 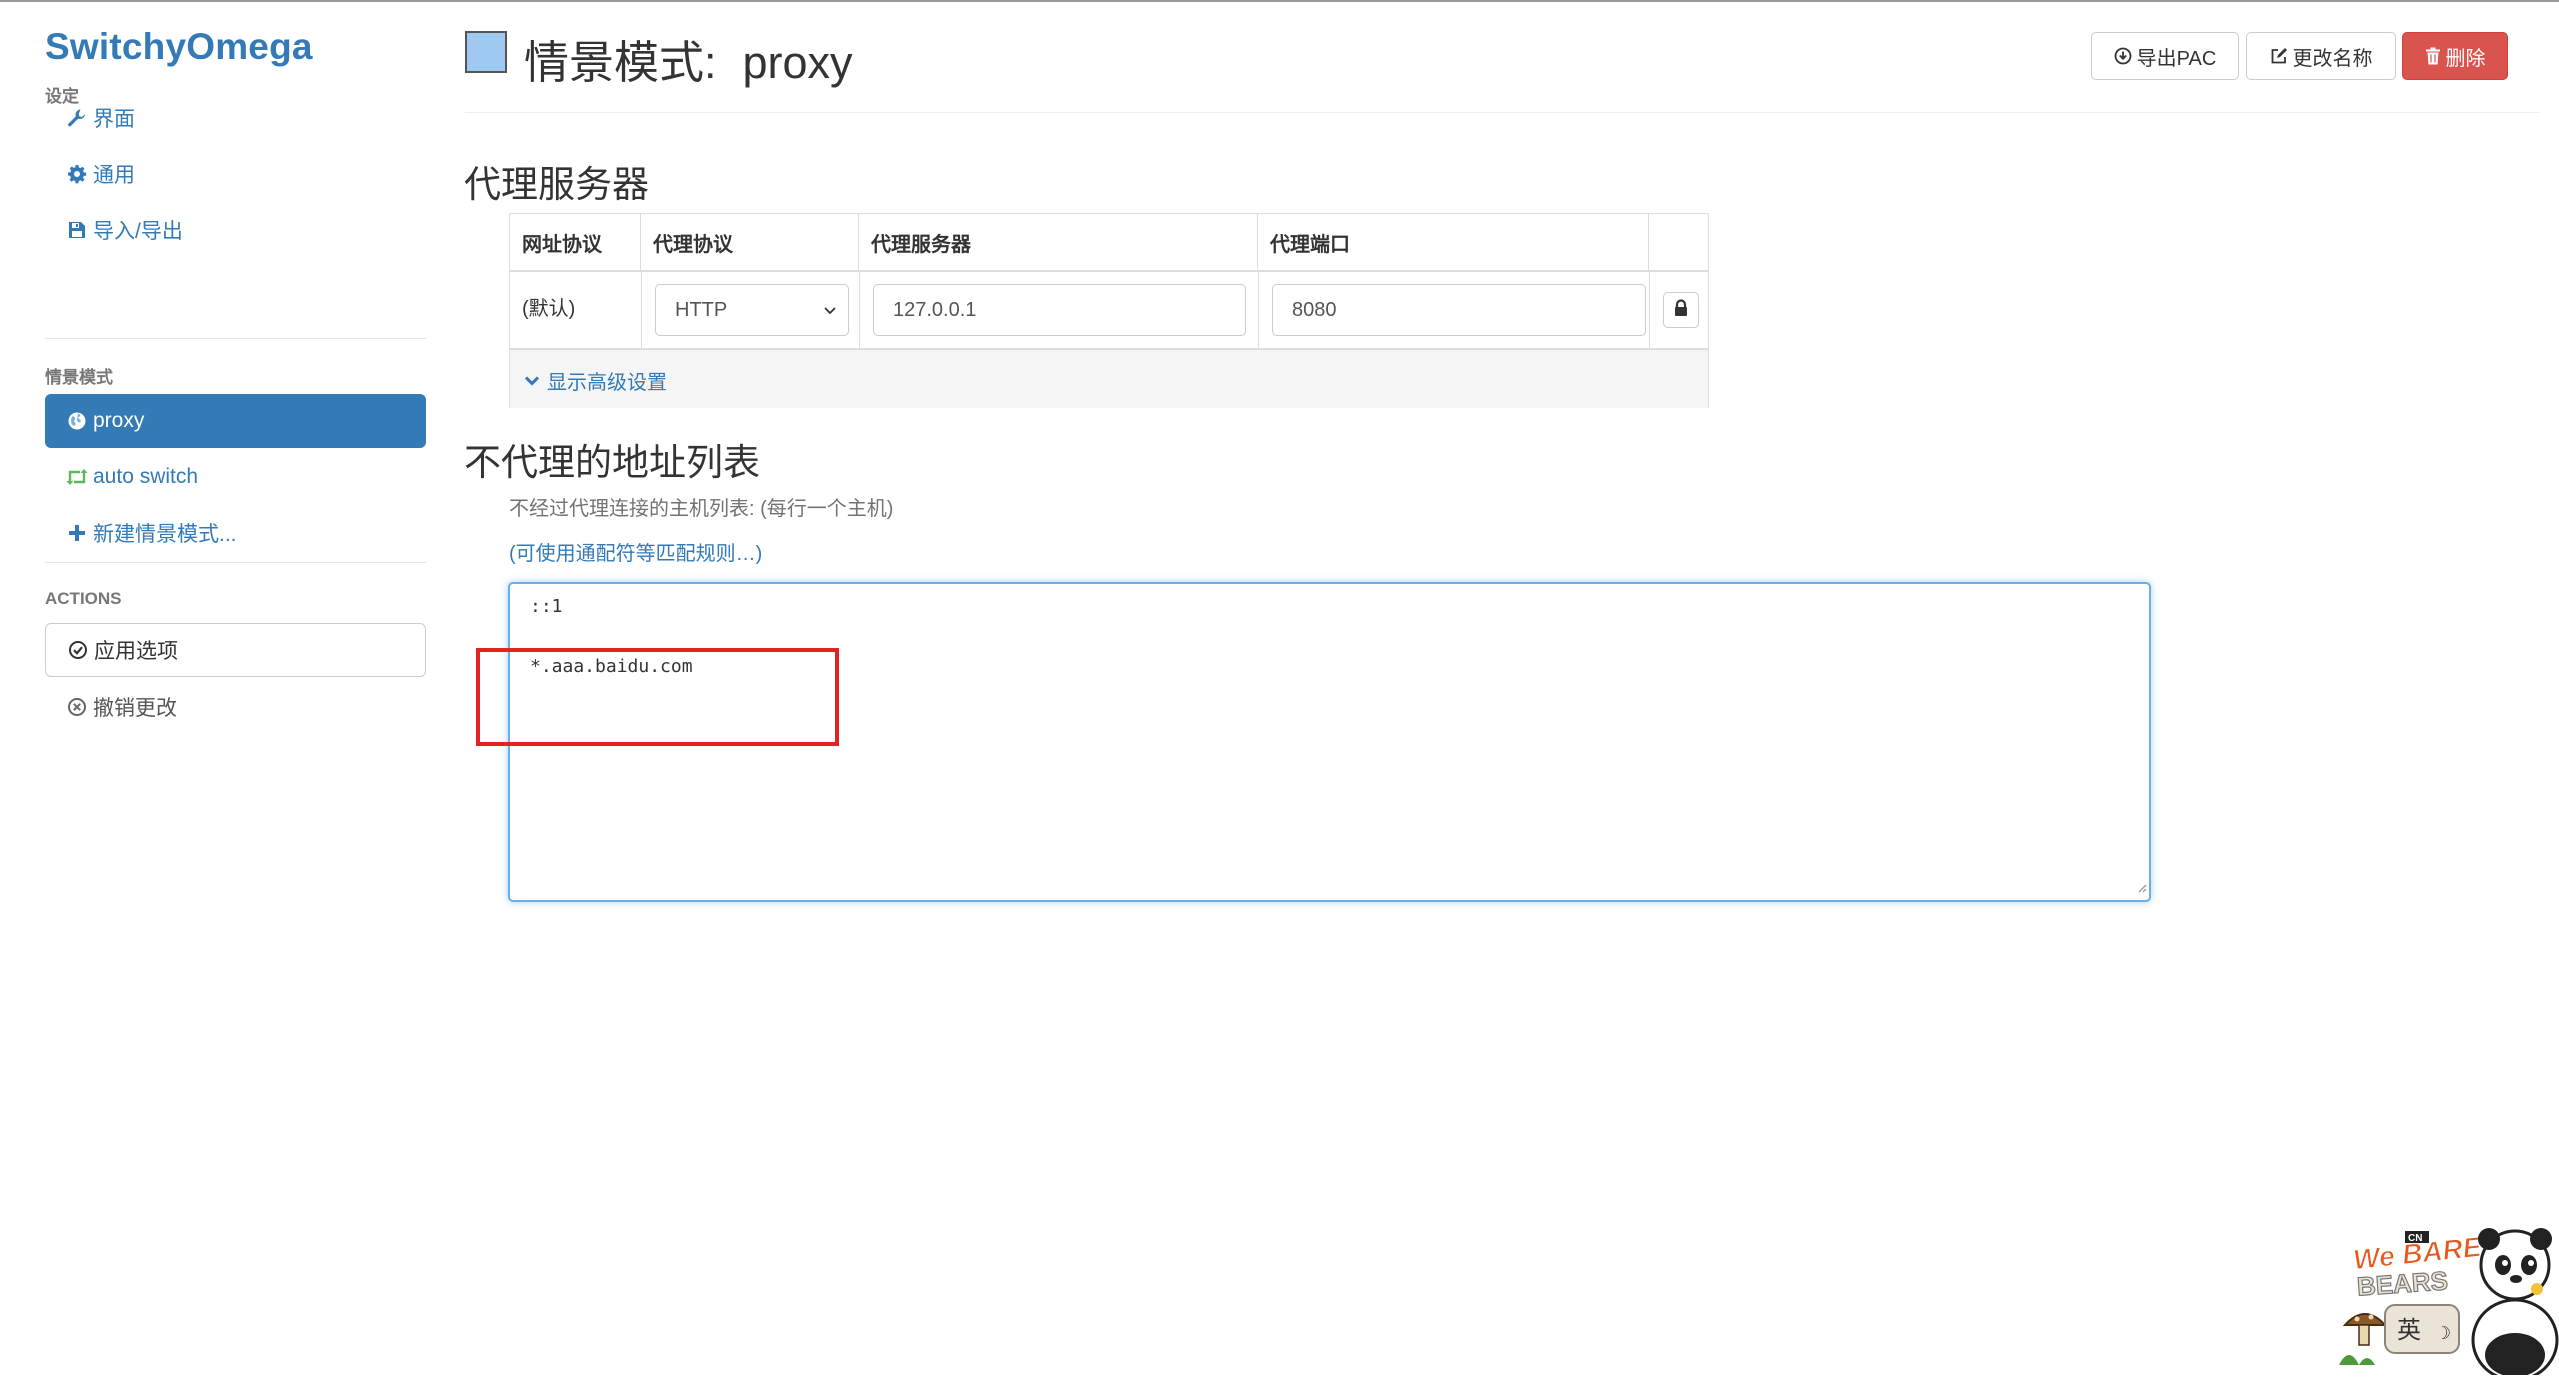 What do you see at coordinates (235, 650) in the screenshot?
I see `apply-options-button: 应用选项` at bounding box center [235, 650].